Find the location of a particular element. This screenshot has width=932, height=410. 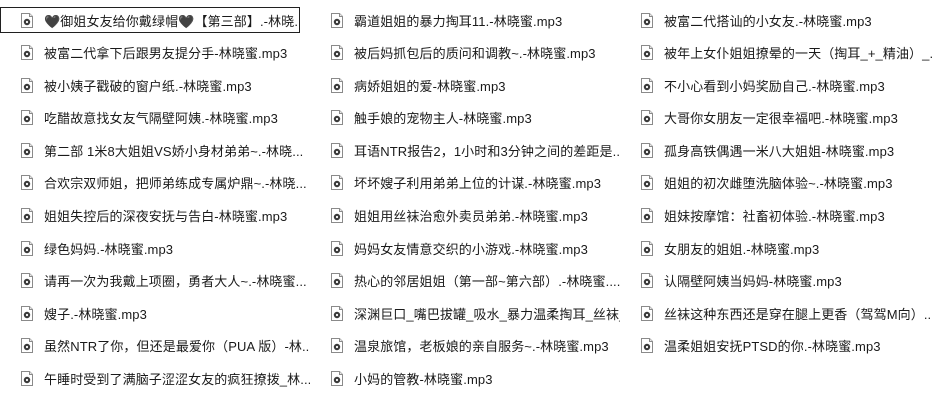

file-item: 妈妈女友情意交织的小游戏.-林晓蜜.mp3 is located at coordinates (465, 248).